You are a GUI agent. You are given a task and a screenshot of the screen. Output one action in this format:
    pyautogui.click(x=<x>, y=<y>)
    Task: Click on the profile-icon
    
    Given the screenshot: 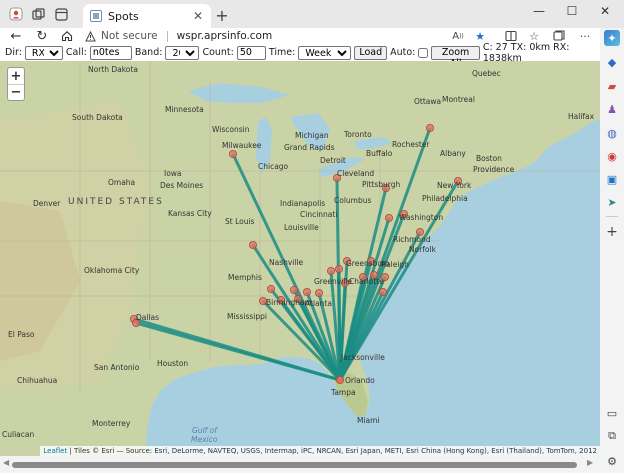 What is the action you would take?
    pyautogui.click(x=16, y=14)
    